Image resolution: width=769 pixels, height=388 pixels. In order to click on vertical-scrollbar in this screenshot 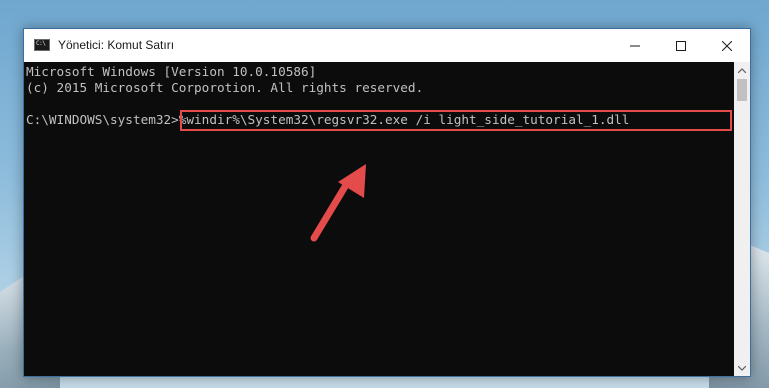, I will do `click(742, 219)`.